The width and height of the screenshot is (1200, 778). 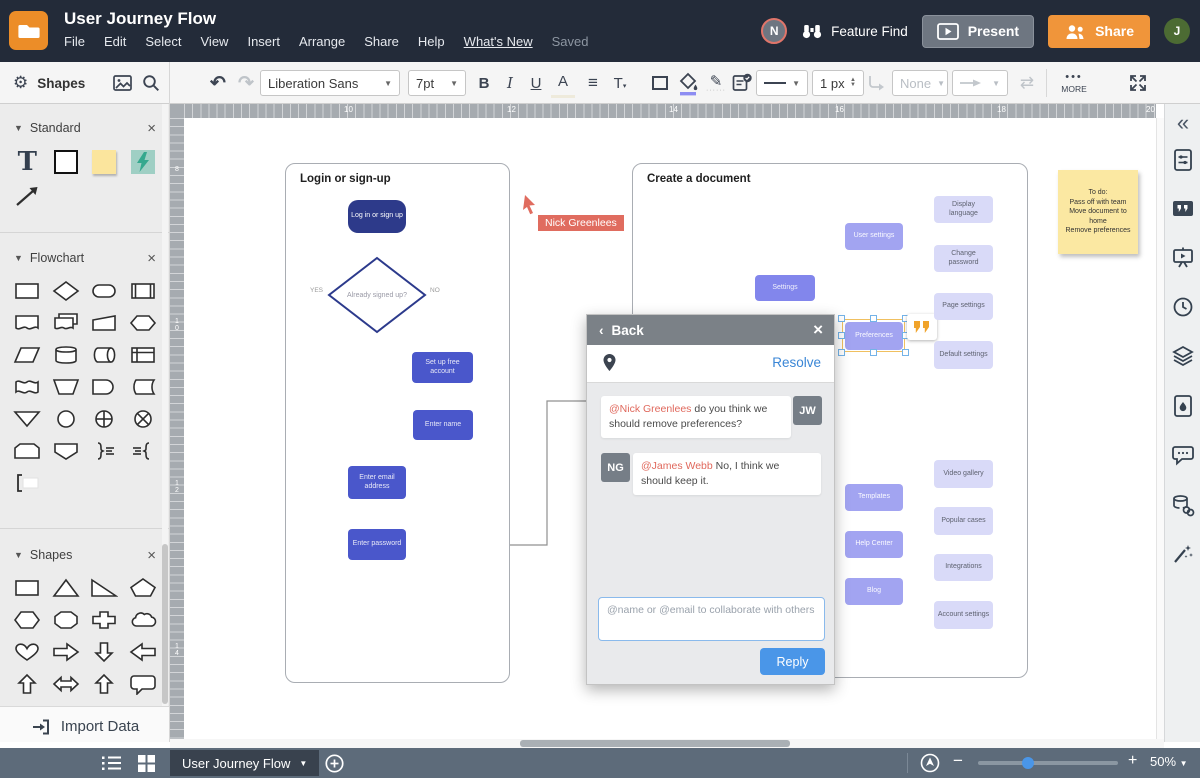 What do you see at coordinates (655, 743) in the screenshot?
I see `scrollbar-thumb` at bounding box center [655, 743].